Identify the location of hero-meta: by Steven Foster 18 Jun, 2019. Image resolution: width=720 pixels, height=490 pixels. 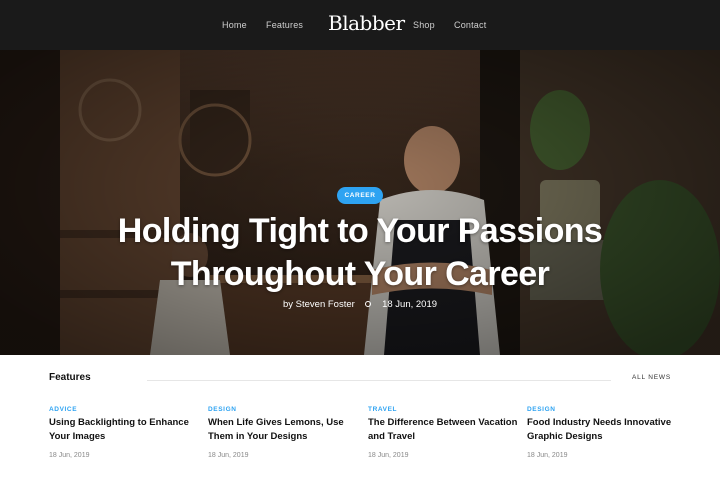
(360, 304).